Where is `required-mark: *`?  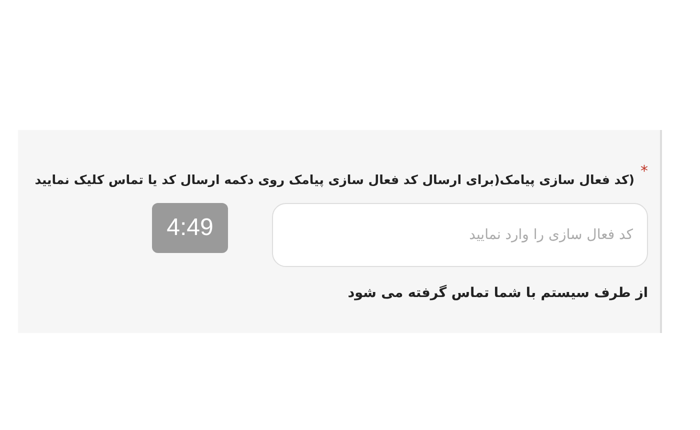
required-mark: * is located at coordinates (644, 171).